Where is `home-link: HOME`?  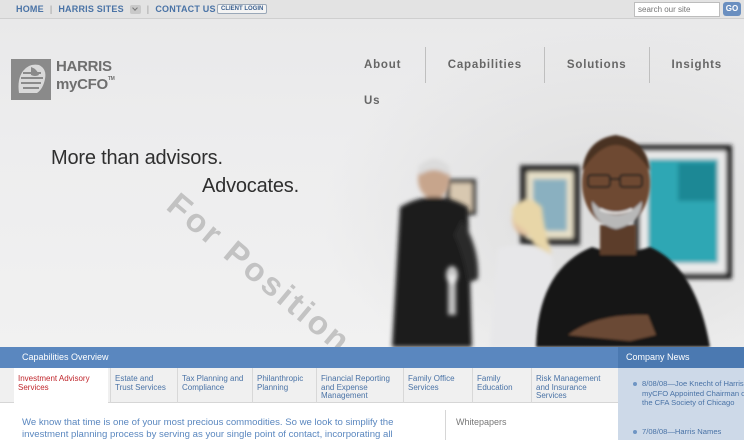
home-link: HOME is located at coordinates (30, 9).